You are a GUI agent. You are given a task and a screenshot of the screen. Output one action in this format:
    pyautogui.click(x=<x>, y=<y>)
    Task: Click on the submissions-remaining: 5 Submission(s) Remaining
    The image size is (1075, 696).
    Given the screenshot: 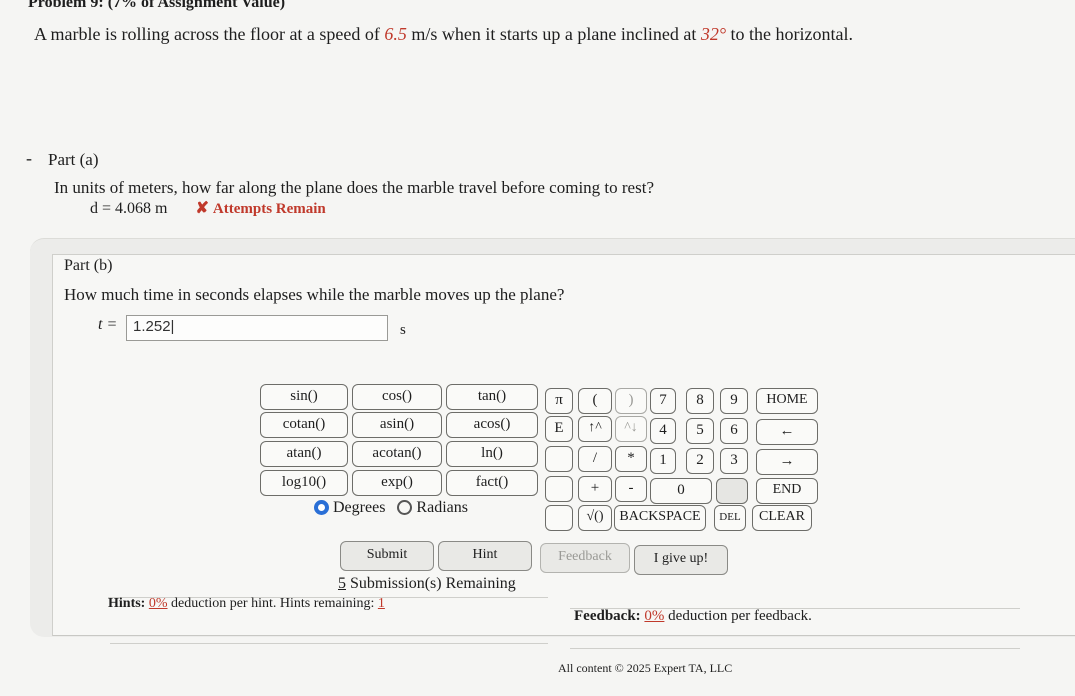 What is the action you would take?
    pyautogui.click(x=427, y=584)
    